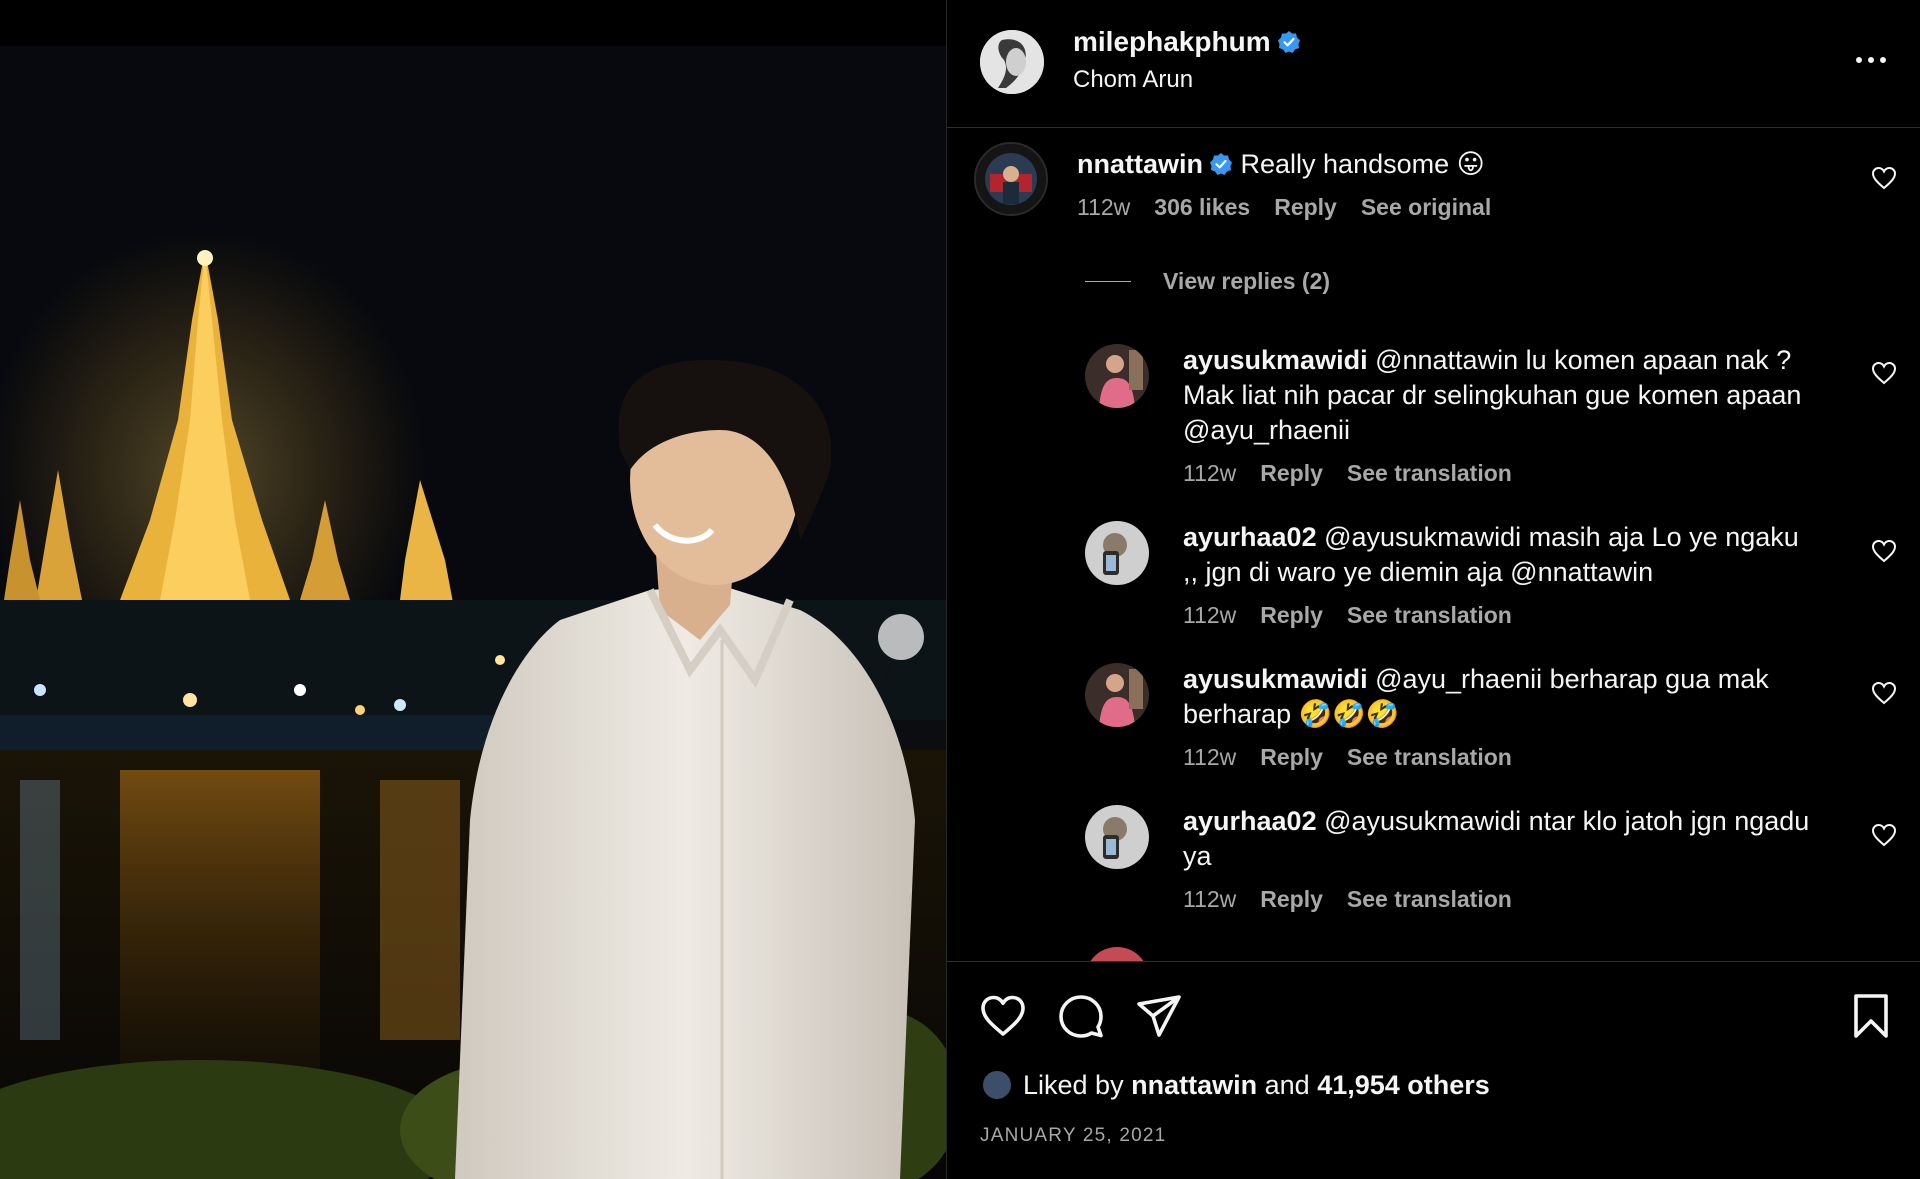  I want to click on owner-username-text: milephakphum, so click(1172, 41).